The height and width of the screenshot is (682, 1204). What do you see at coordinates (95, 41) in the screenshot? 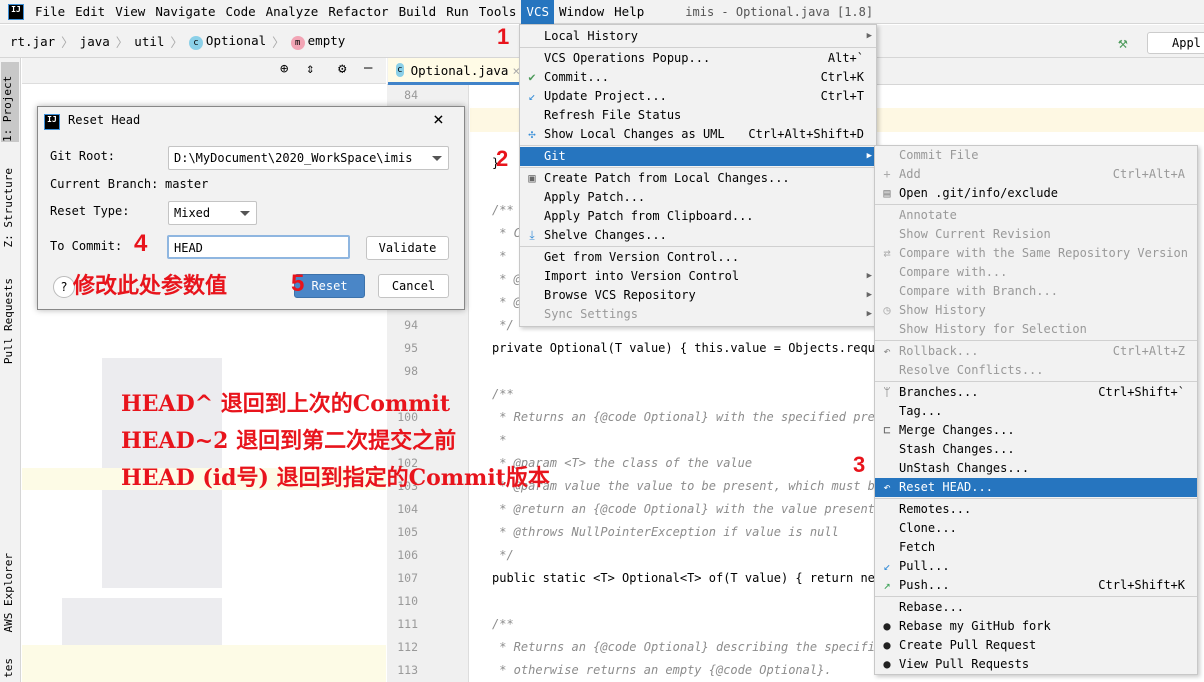
I see `crumb-java: java` at bounding box center [95, 41].